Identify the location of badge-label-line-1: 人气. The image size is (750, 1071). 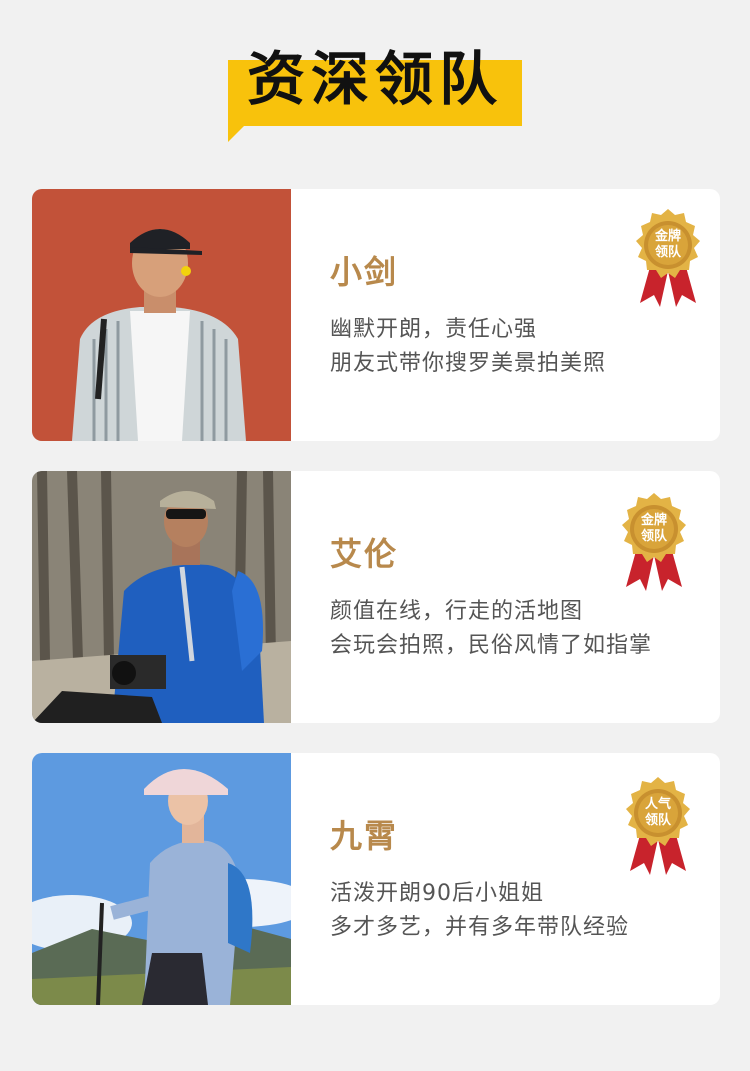
(657, 804).